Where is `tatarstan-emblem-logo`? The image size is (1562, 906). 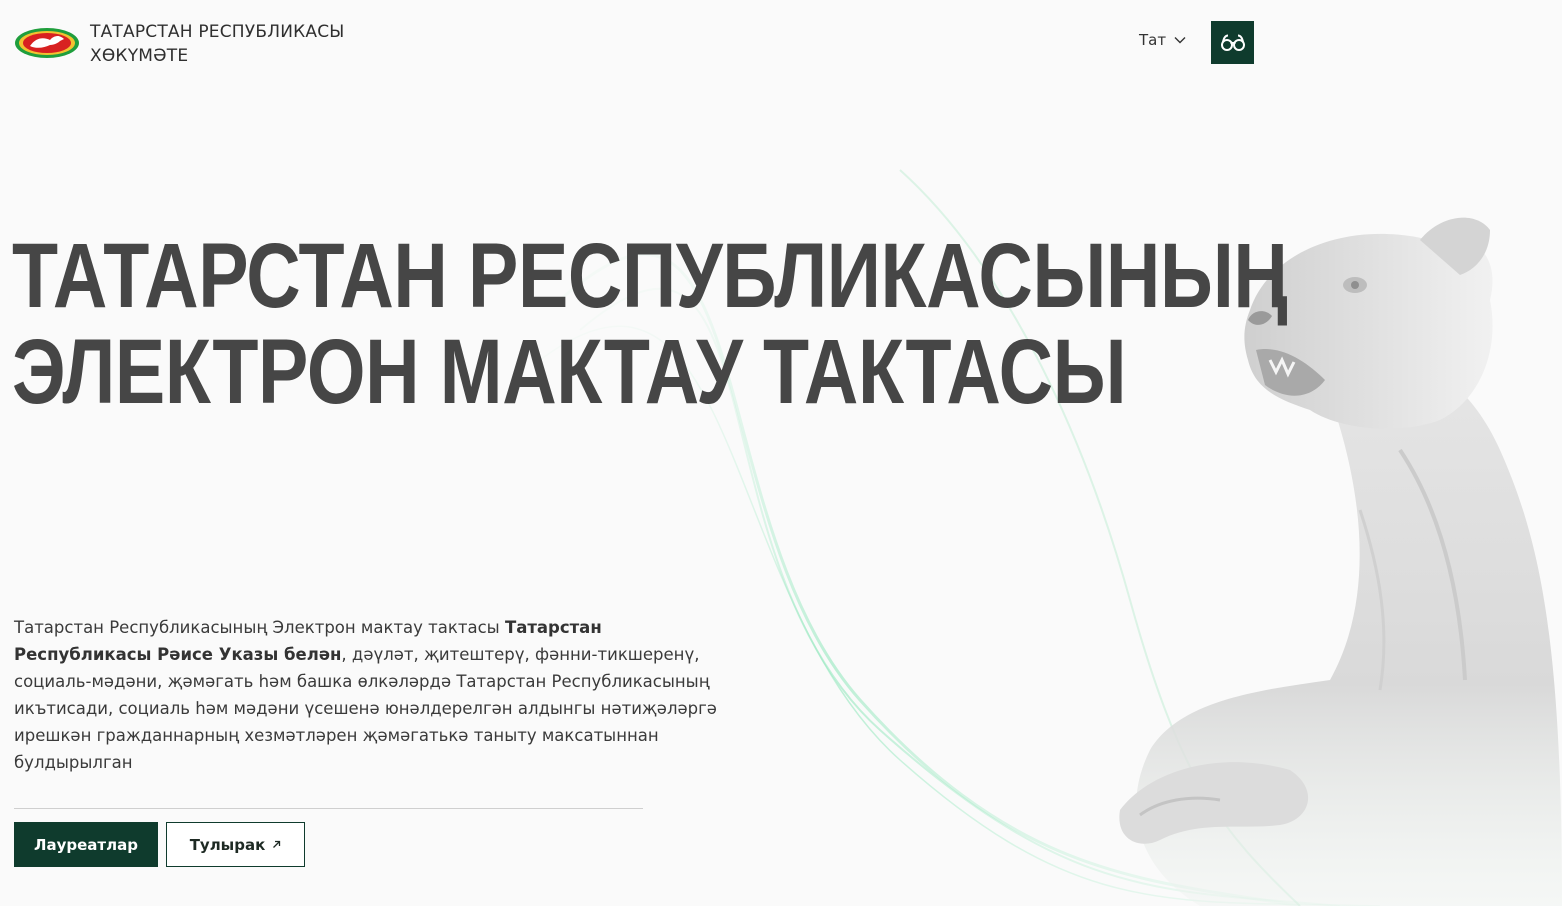
tatarstan-emblem-logo is located at coordinates (47, 43).